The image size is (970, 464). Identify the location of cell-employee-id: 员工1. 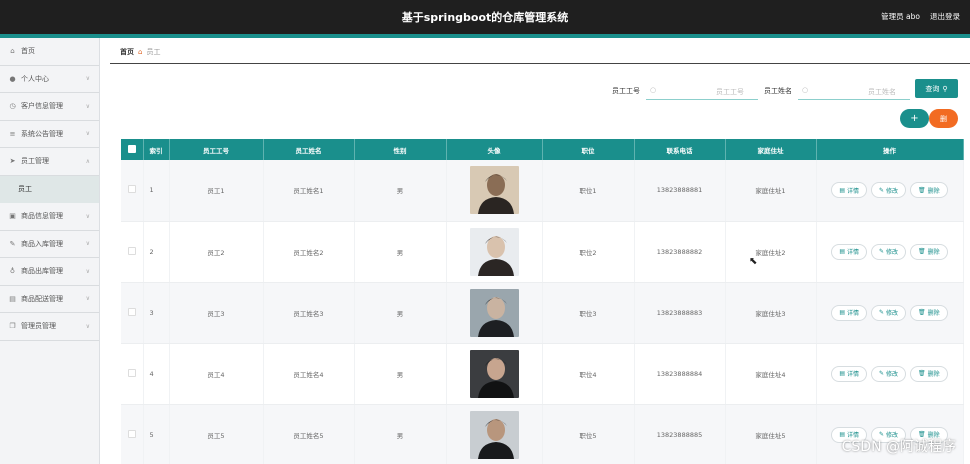
(216, 191).